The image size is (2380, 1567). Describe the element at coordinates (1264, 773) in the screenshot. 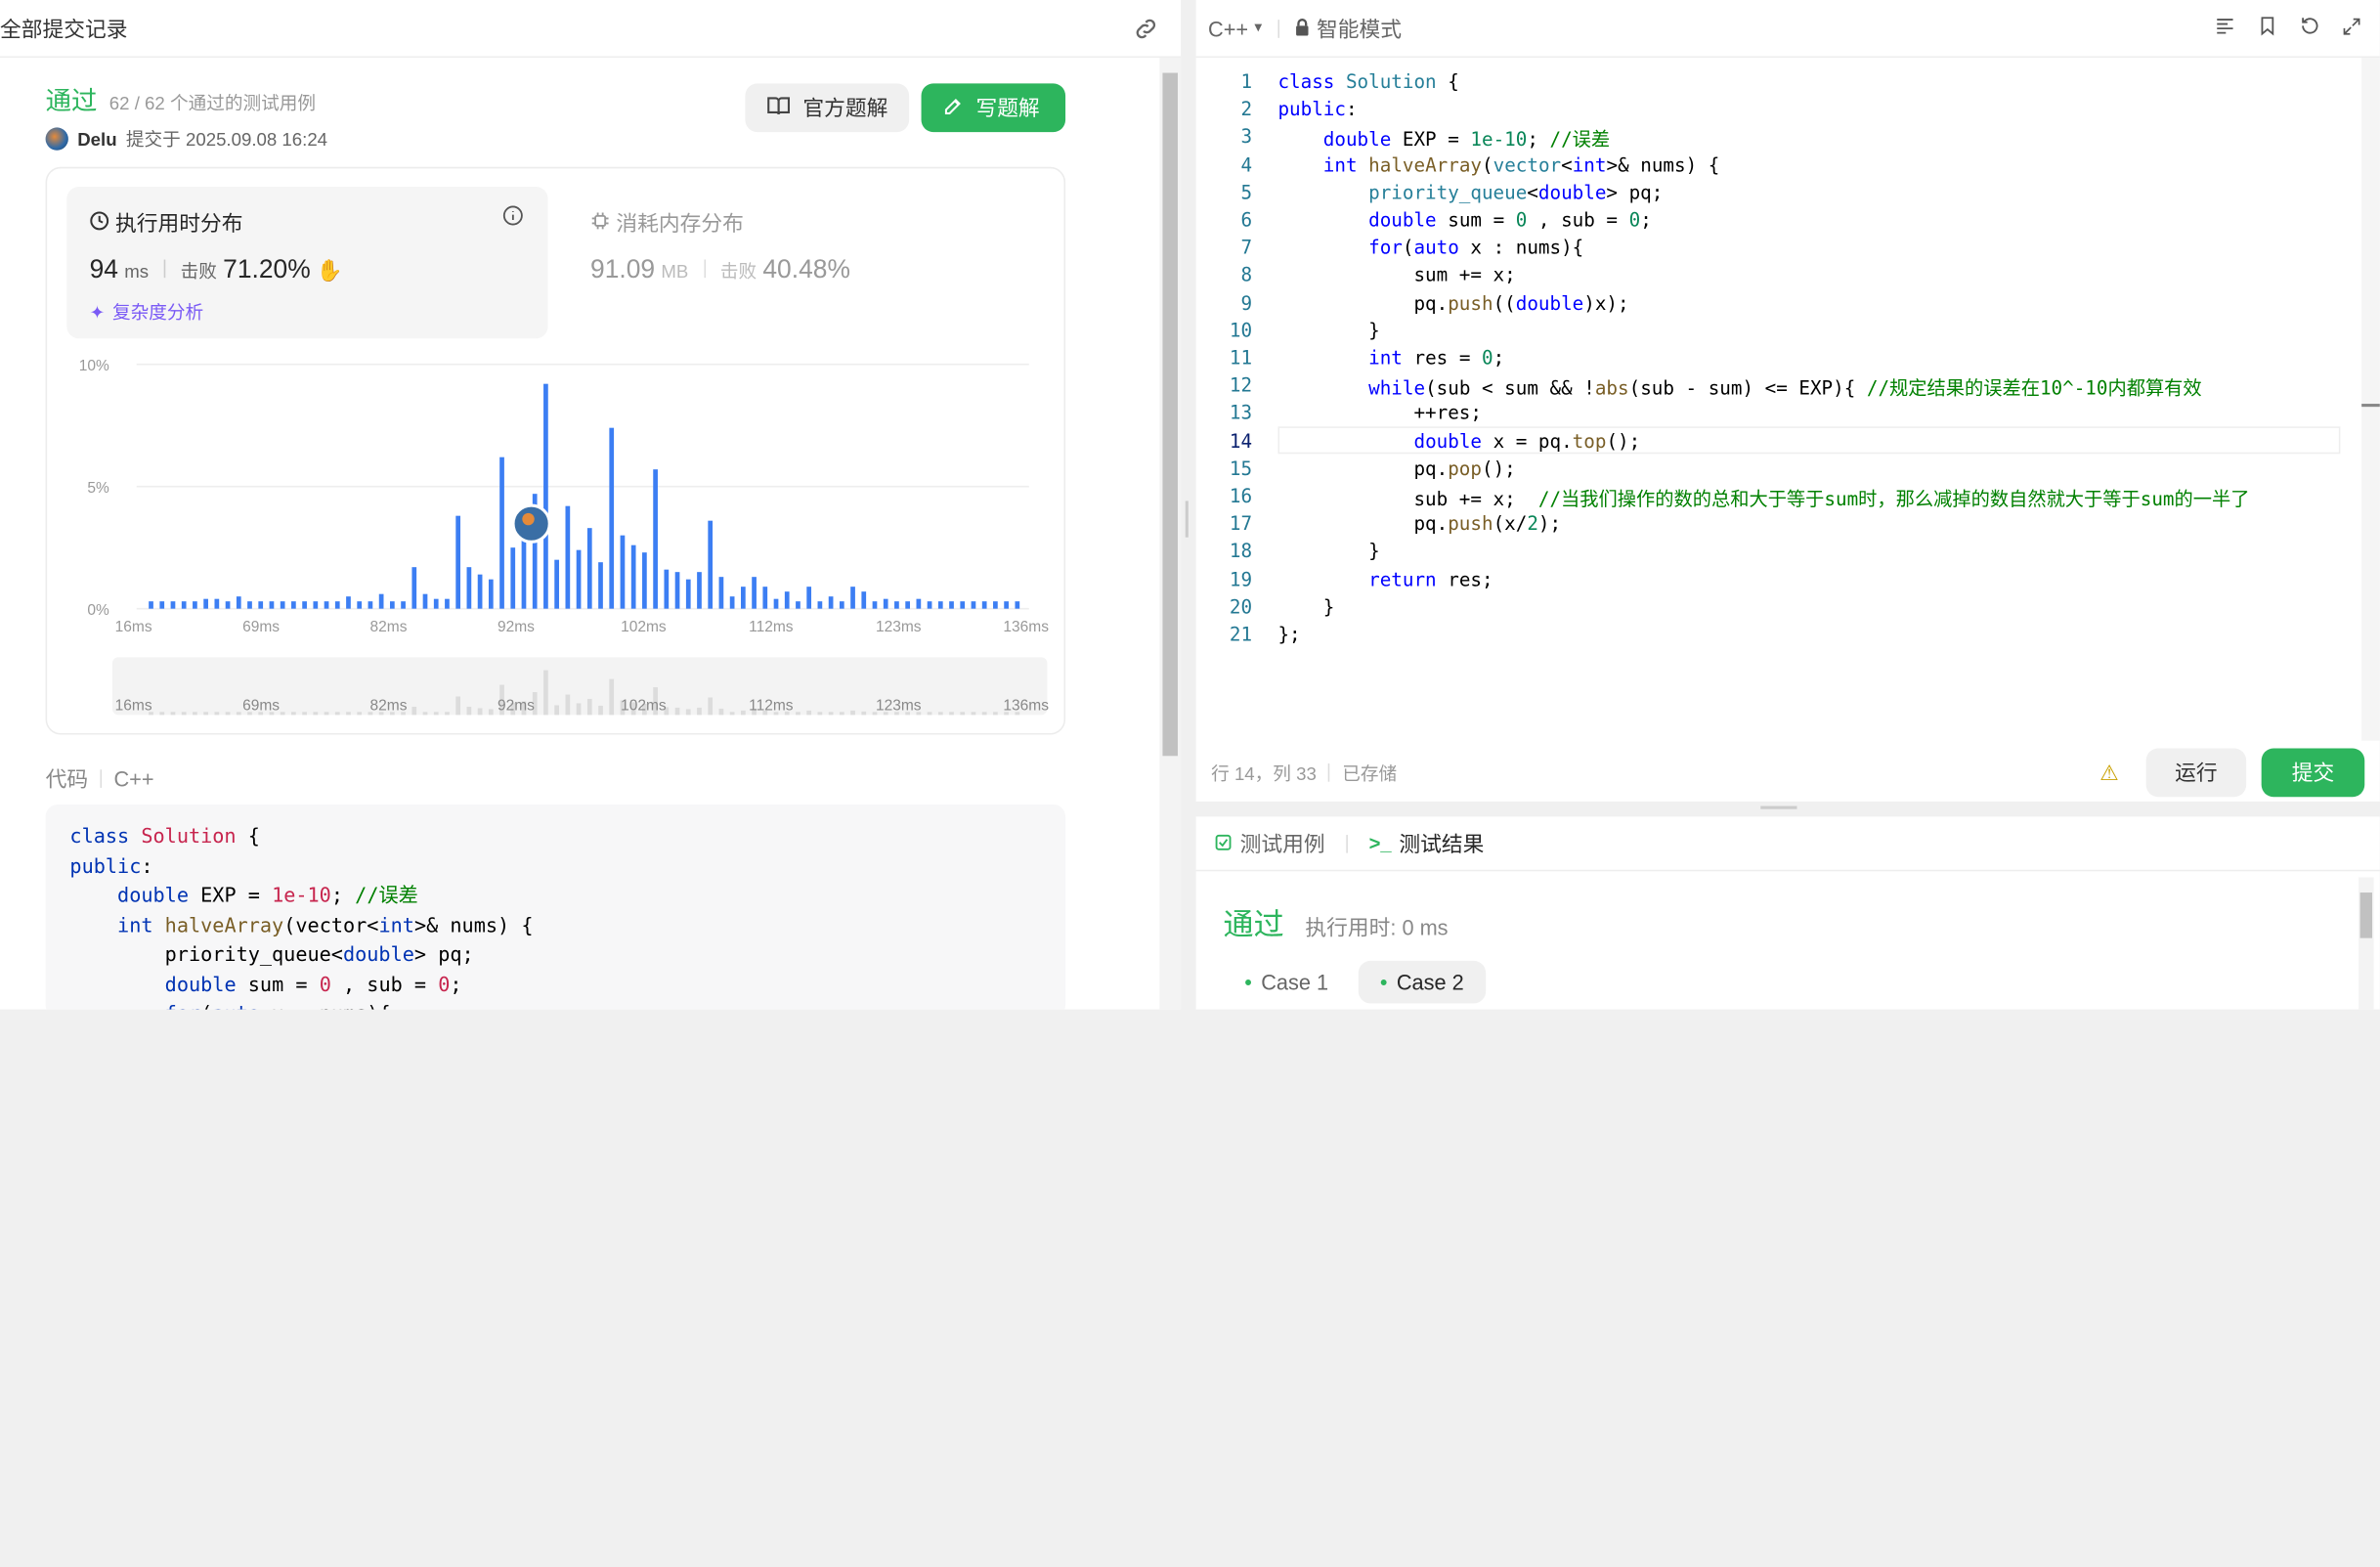

I see `cursor-position: 行 14，列 33` at that location.